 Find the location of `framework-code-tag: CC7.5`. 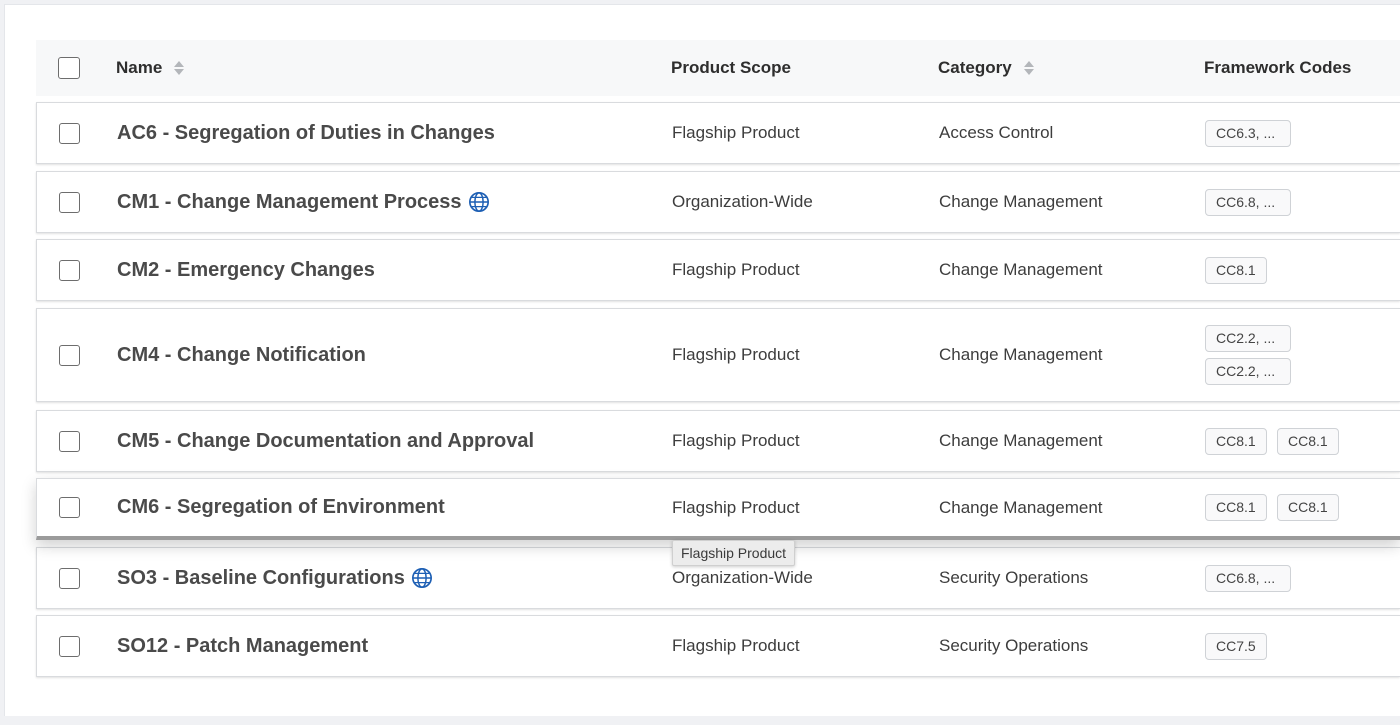

framework-code-tag: CC7.5 is located at coordinates (1236, 646).